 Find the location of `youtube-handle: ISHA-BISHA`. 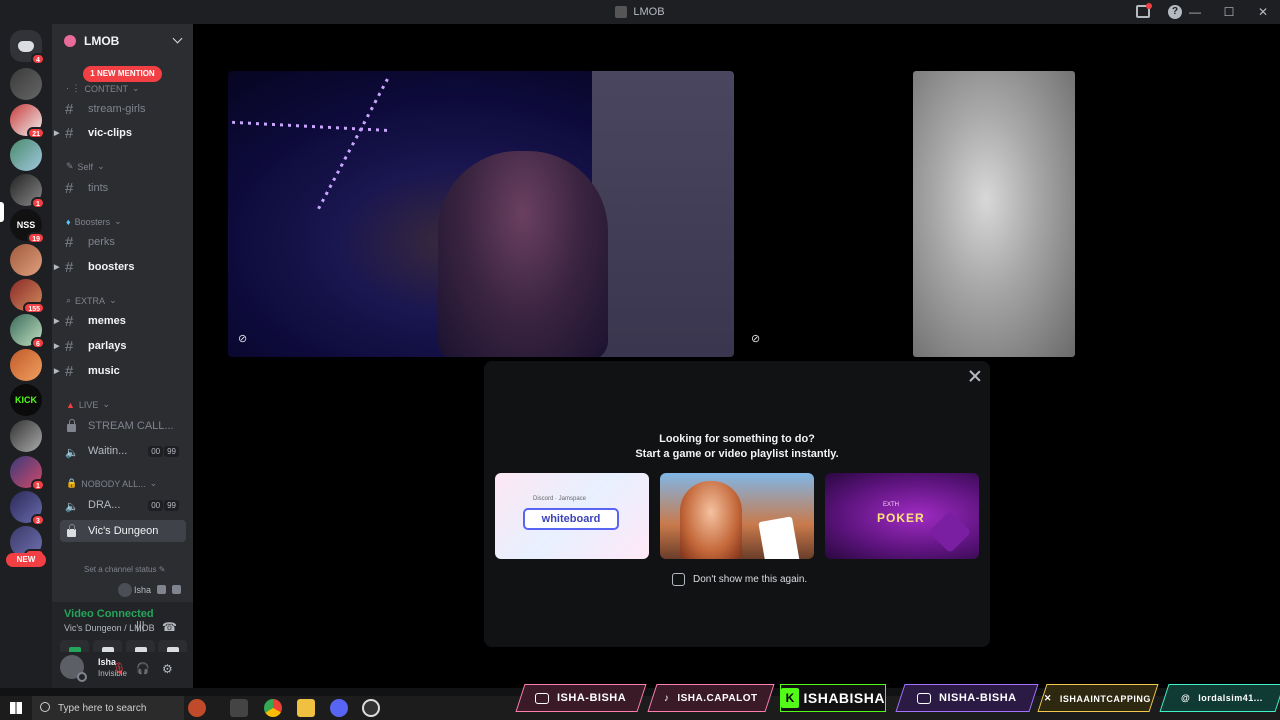

youtube-handle: ISHA-BISHA is located at coordinates (581, 698).